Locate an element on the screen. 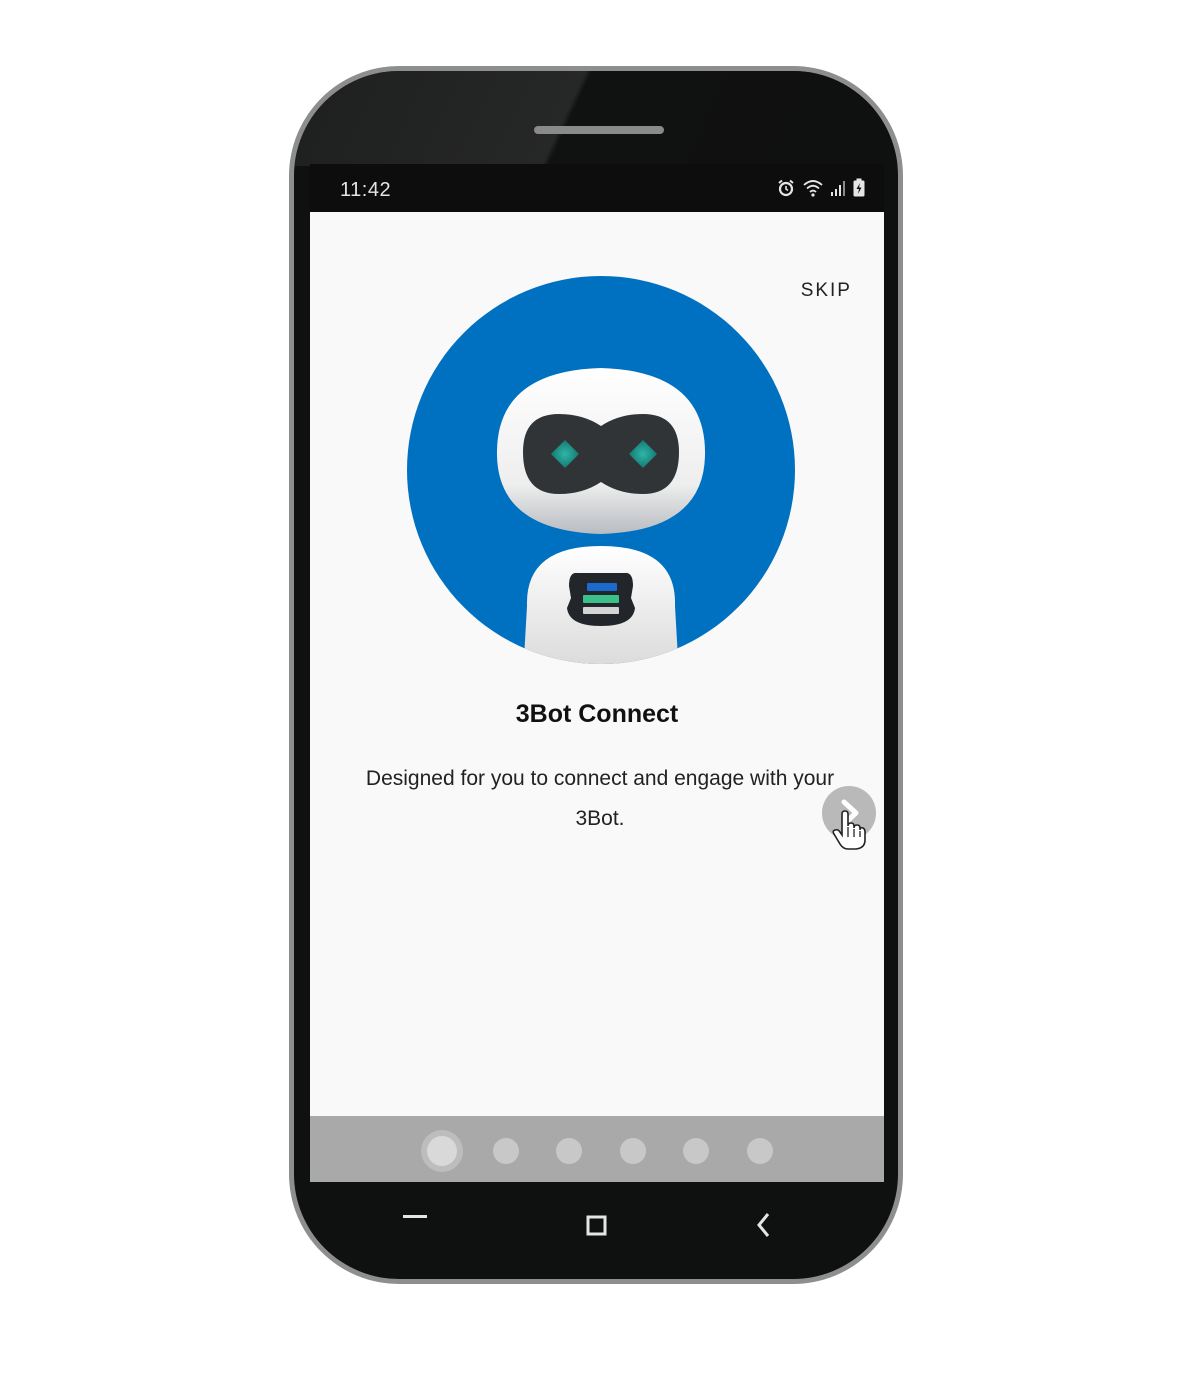  home-button is located at coordinates (597, 1221).